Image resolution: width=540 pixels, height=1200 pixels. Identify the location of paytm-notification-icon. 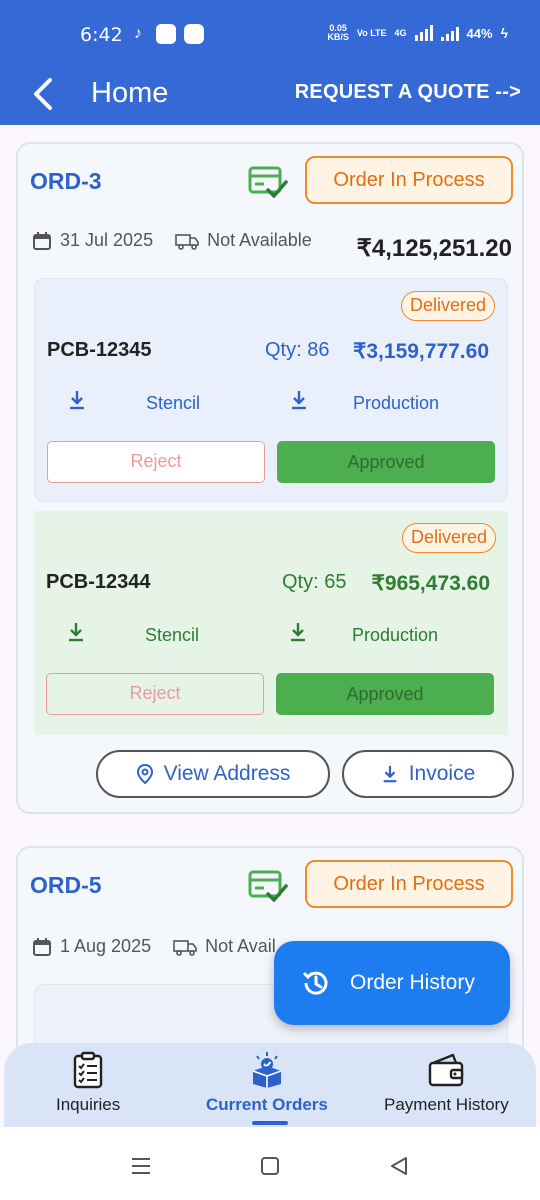
(166, 34).